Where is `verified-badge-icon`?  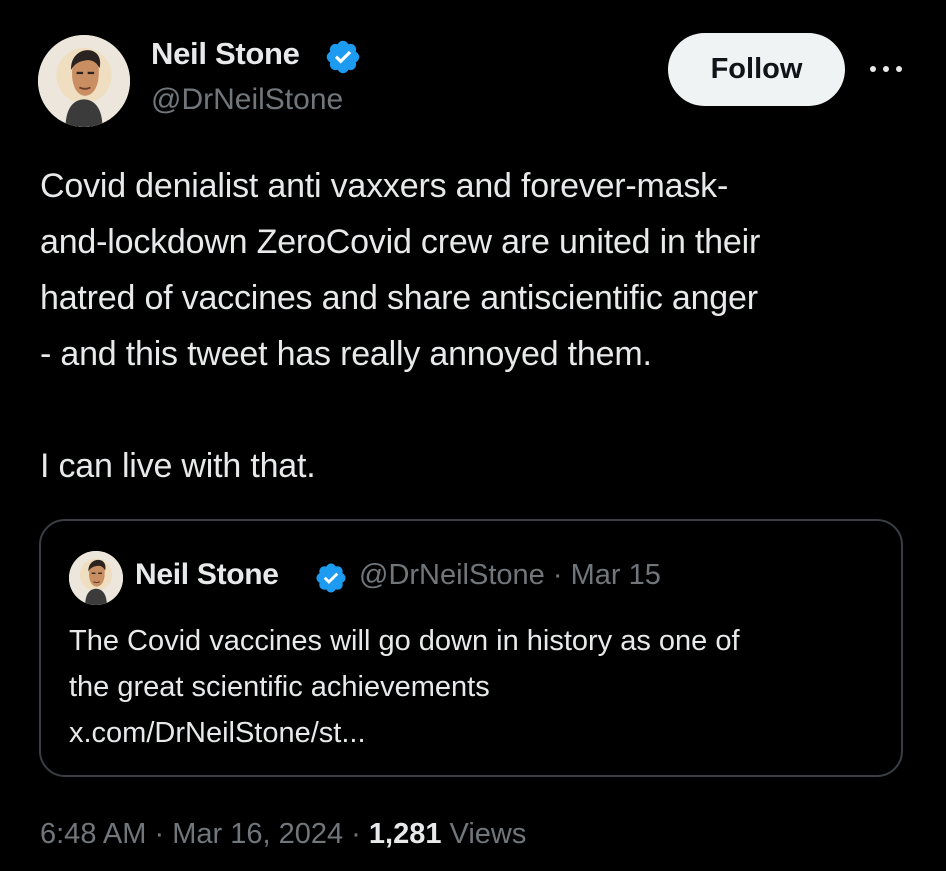
verified-badge-icon is located at coordinates (343, 57).